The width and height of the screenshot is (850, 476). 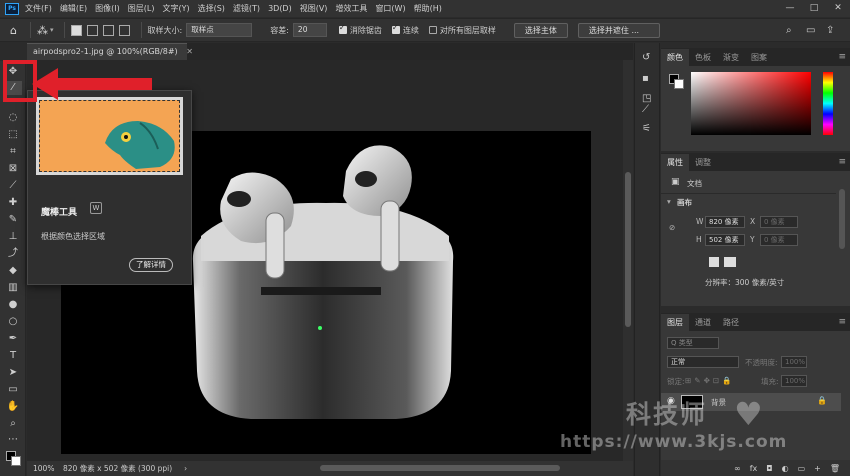 I want to click on workspace-icon: ▭, so click(x=810, y=30).